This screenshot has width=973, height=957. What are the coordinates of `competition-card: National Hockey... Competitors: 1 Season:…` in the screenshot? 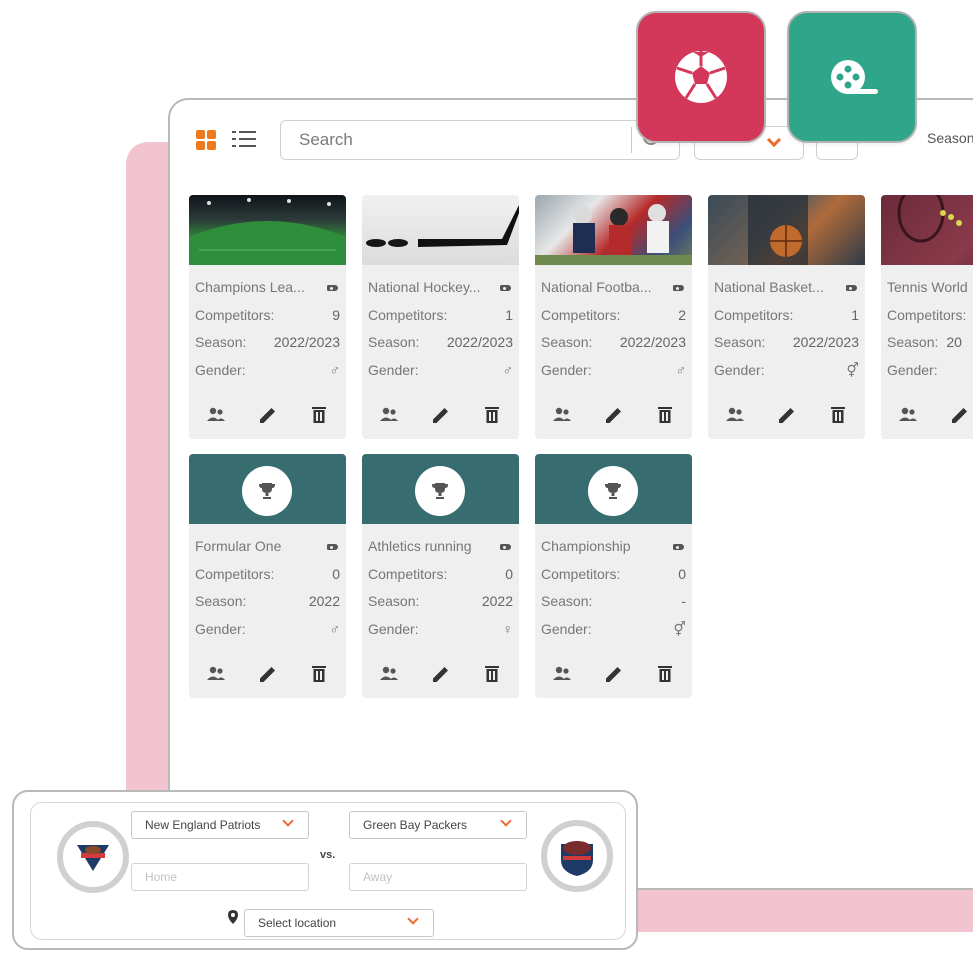 It's located at (440, 317).